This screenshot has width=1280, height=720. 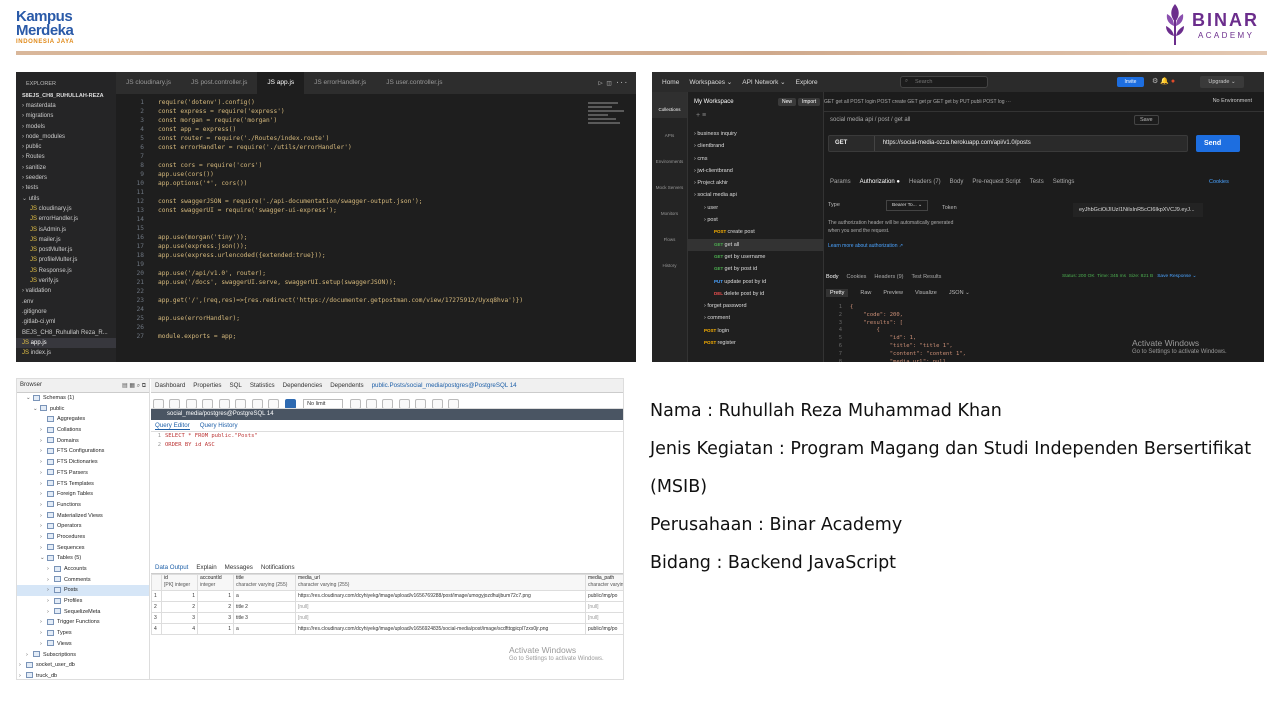 What do you see at coordinates (669, 131) in the screenshot?
I see `rail-item-apis: APIs` at bounding box center [669, 131].